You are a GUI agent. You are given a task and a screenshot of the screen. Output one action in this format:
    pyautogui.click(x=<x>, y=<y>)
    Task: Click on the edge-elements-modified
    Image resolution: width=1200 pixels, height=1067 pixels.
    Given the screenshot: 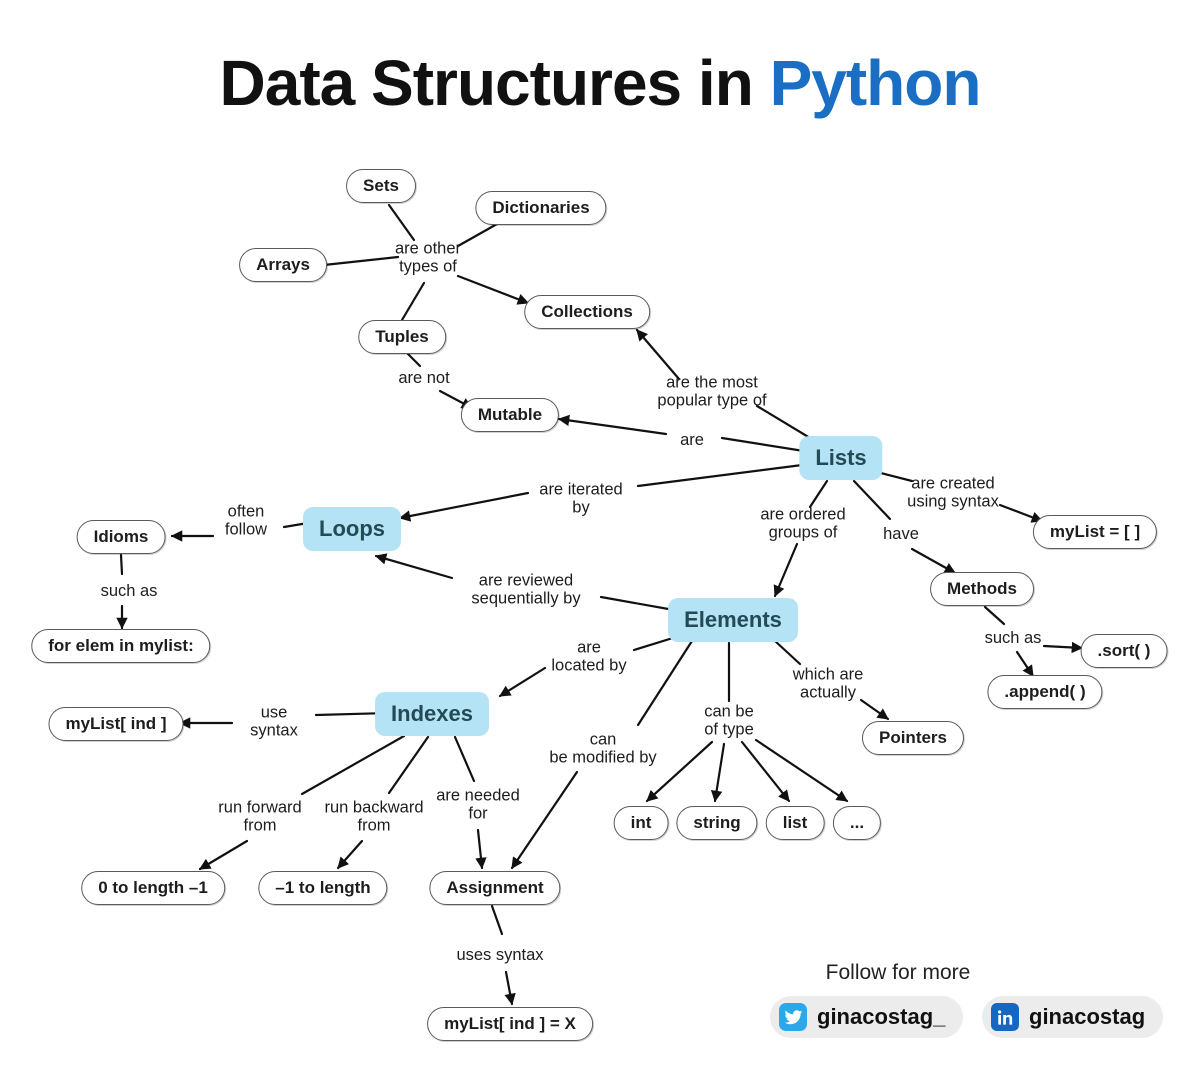 What is the action you would take?
    pyautogui.click(x=665, y=683)
    